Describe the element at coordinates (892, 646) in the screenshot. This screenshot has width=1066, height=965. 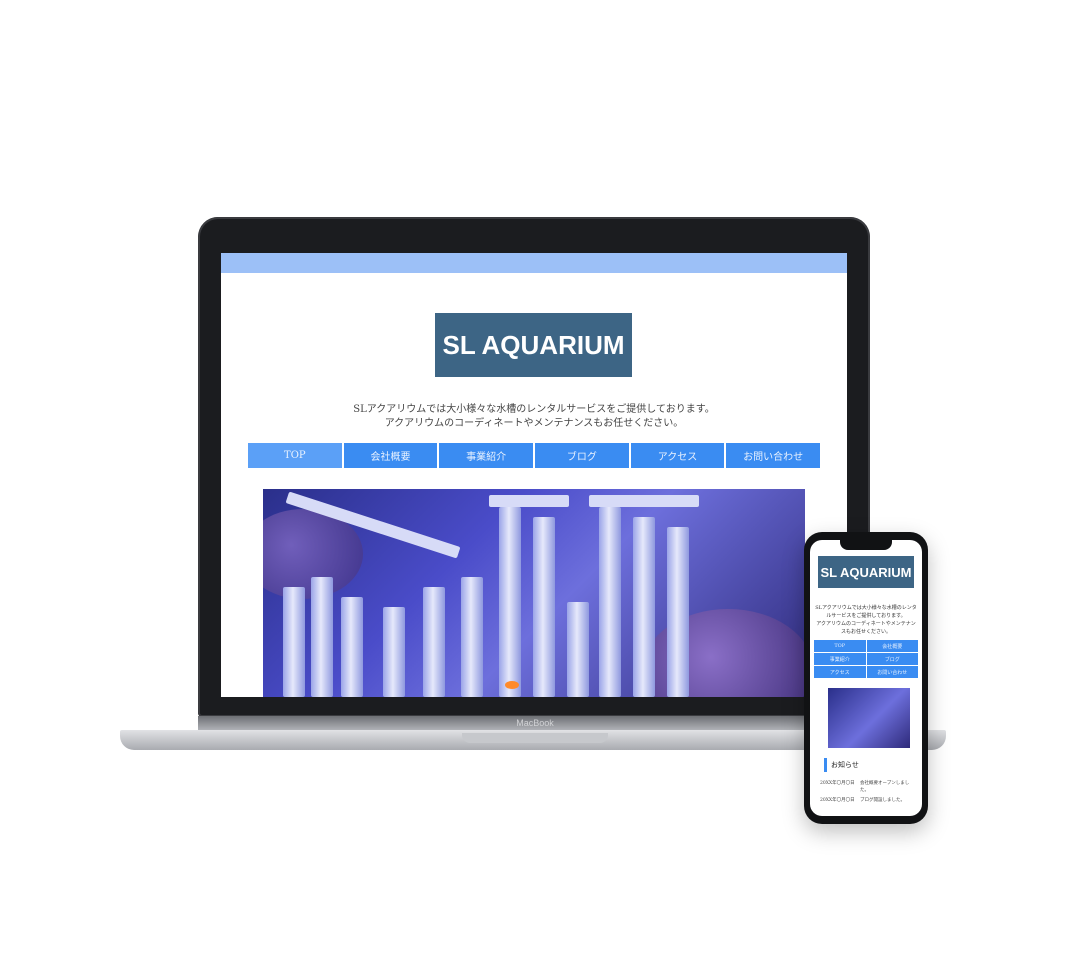
I see `mobile-nav-company: 会社概要` at that location.